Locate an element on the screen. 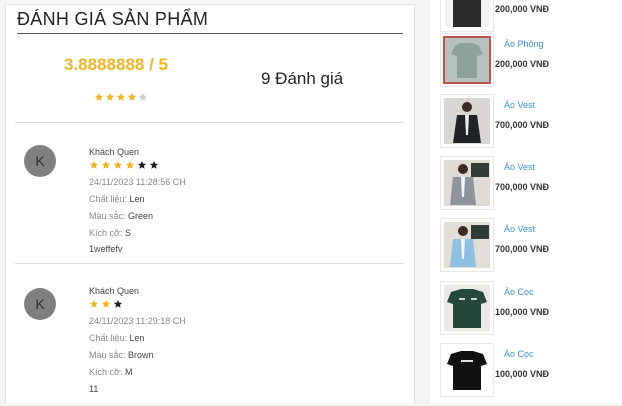  review-divider is located at coordinates (209, 263).